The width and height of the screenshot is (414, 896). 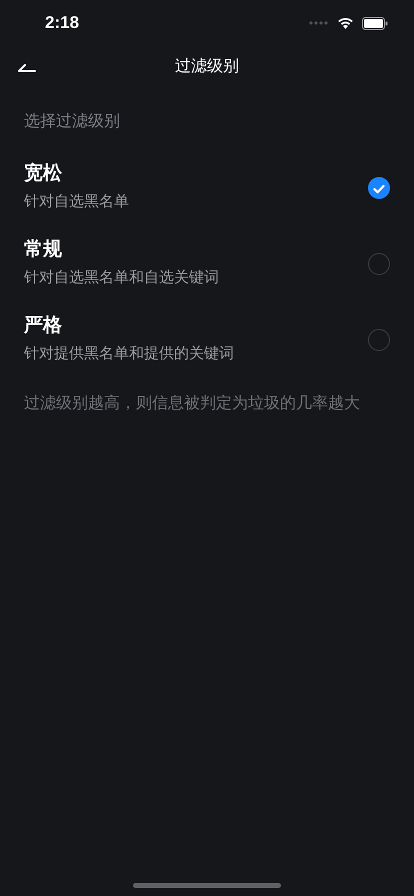 I want to click on option-title: 宽松, so click(x=43, y=174).